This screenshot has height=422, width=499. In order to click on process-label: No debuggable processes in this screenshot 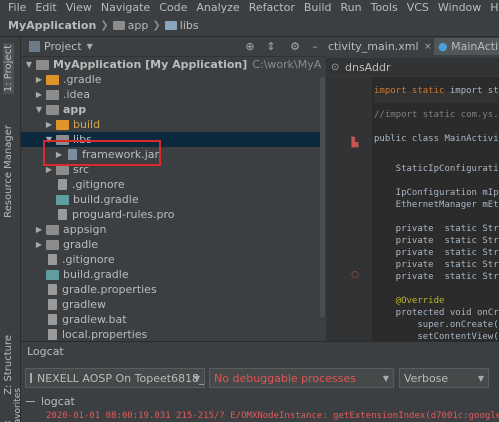, I will do `click(285, 378)`.